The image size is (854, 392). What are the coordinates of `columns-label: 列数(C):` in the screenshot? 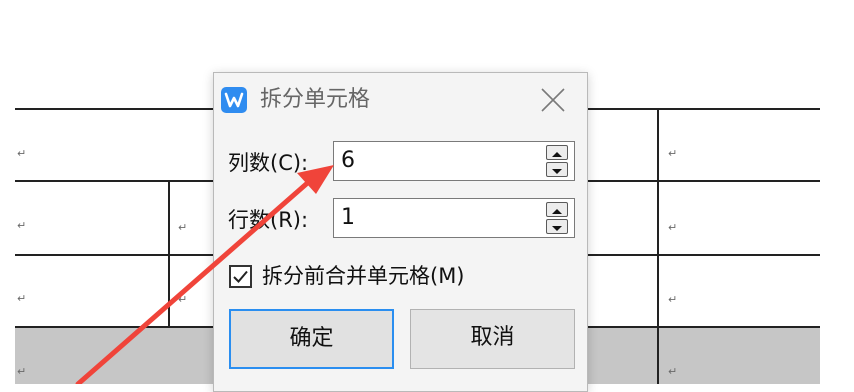 It's located at (268, 163).